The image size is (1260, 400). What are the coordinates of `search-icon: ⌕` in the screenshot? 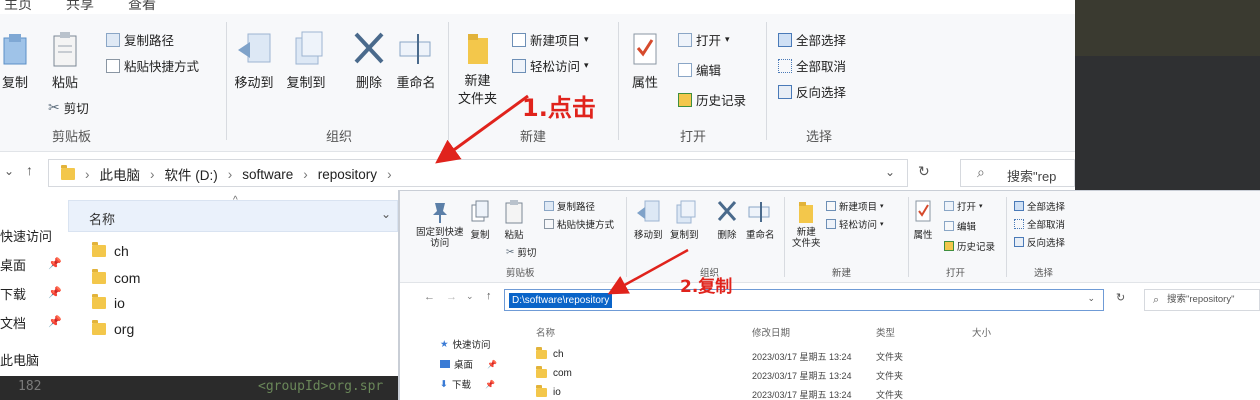 It's located at (1156, 300).